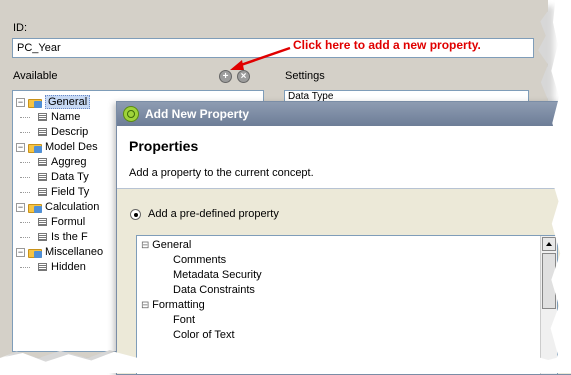  Describe the element at coordinates (387, 45) in the screenshot. I see `callout-text: Click here to add a new property.` at that location.